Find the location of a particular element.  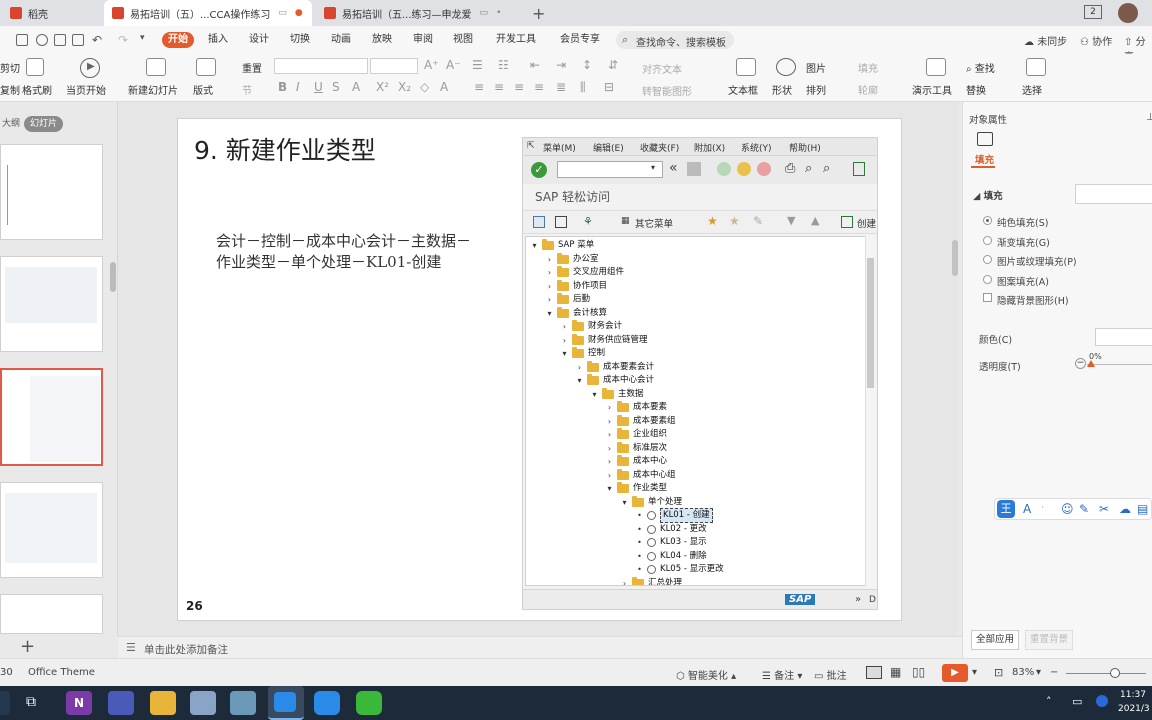

slide-thumbnail-selected is located at coordinates (51, 417).